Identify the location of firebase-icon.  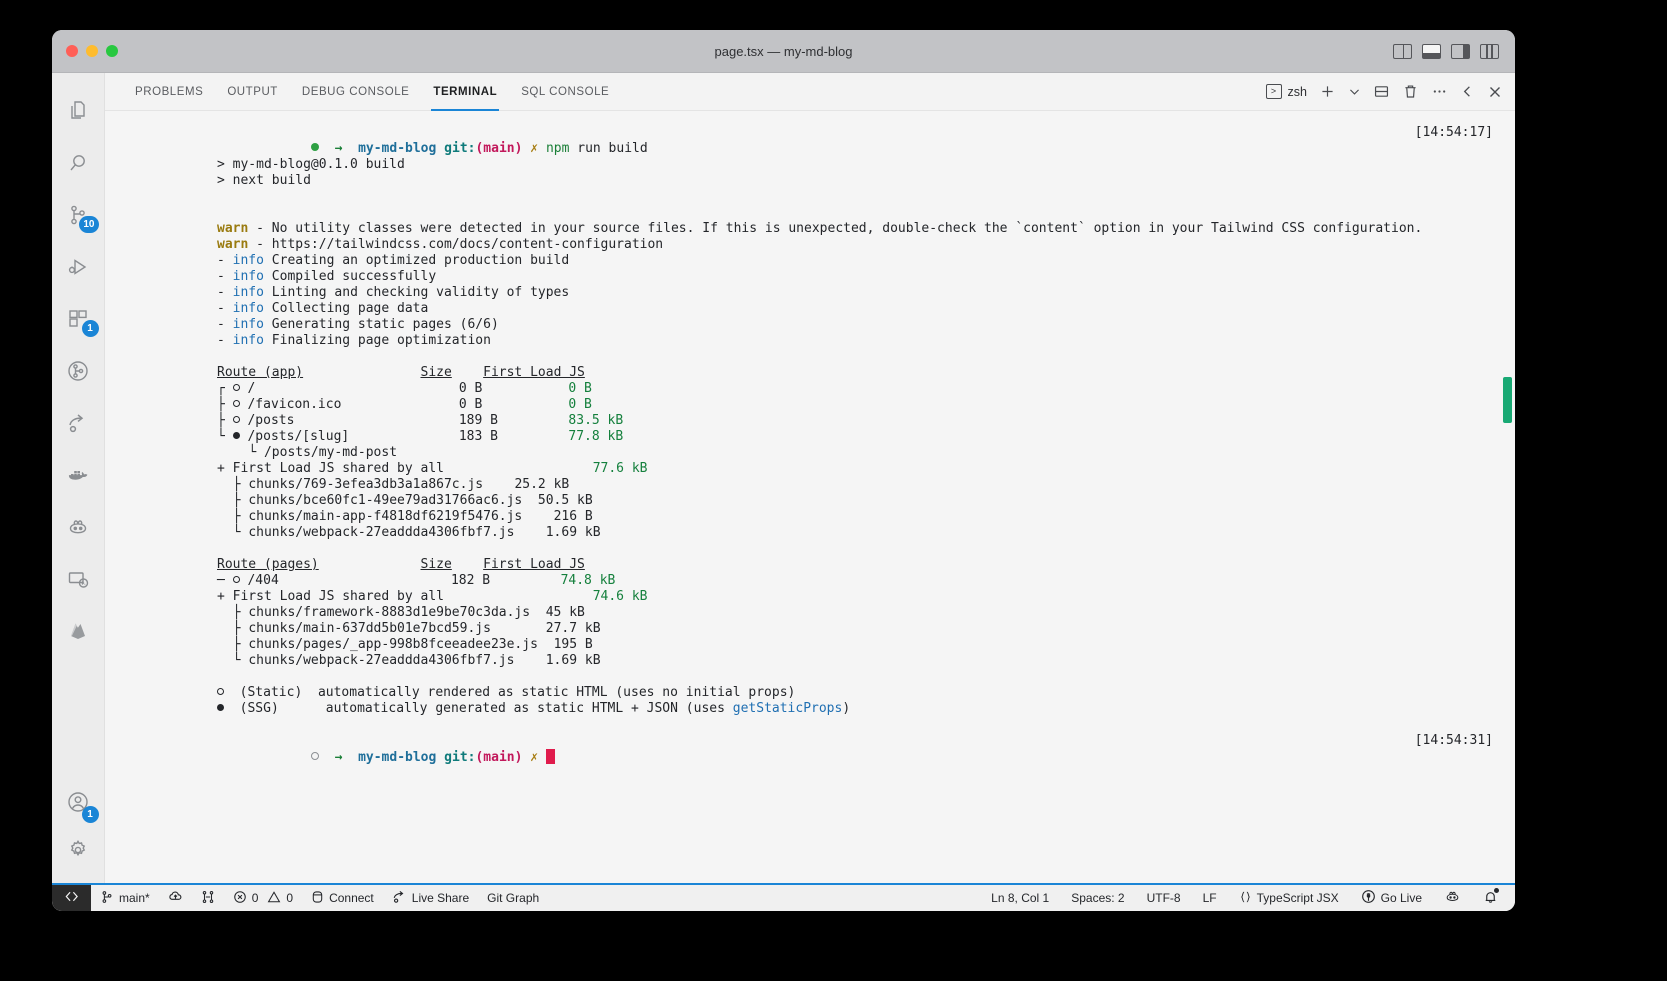
(78, 631).